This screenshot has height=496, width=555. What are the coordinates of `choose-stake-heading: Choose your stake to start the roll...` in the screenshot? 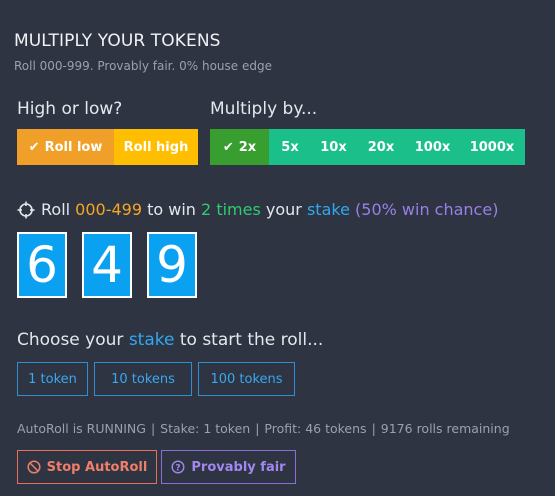 It's located at (170, 340).